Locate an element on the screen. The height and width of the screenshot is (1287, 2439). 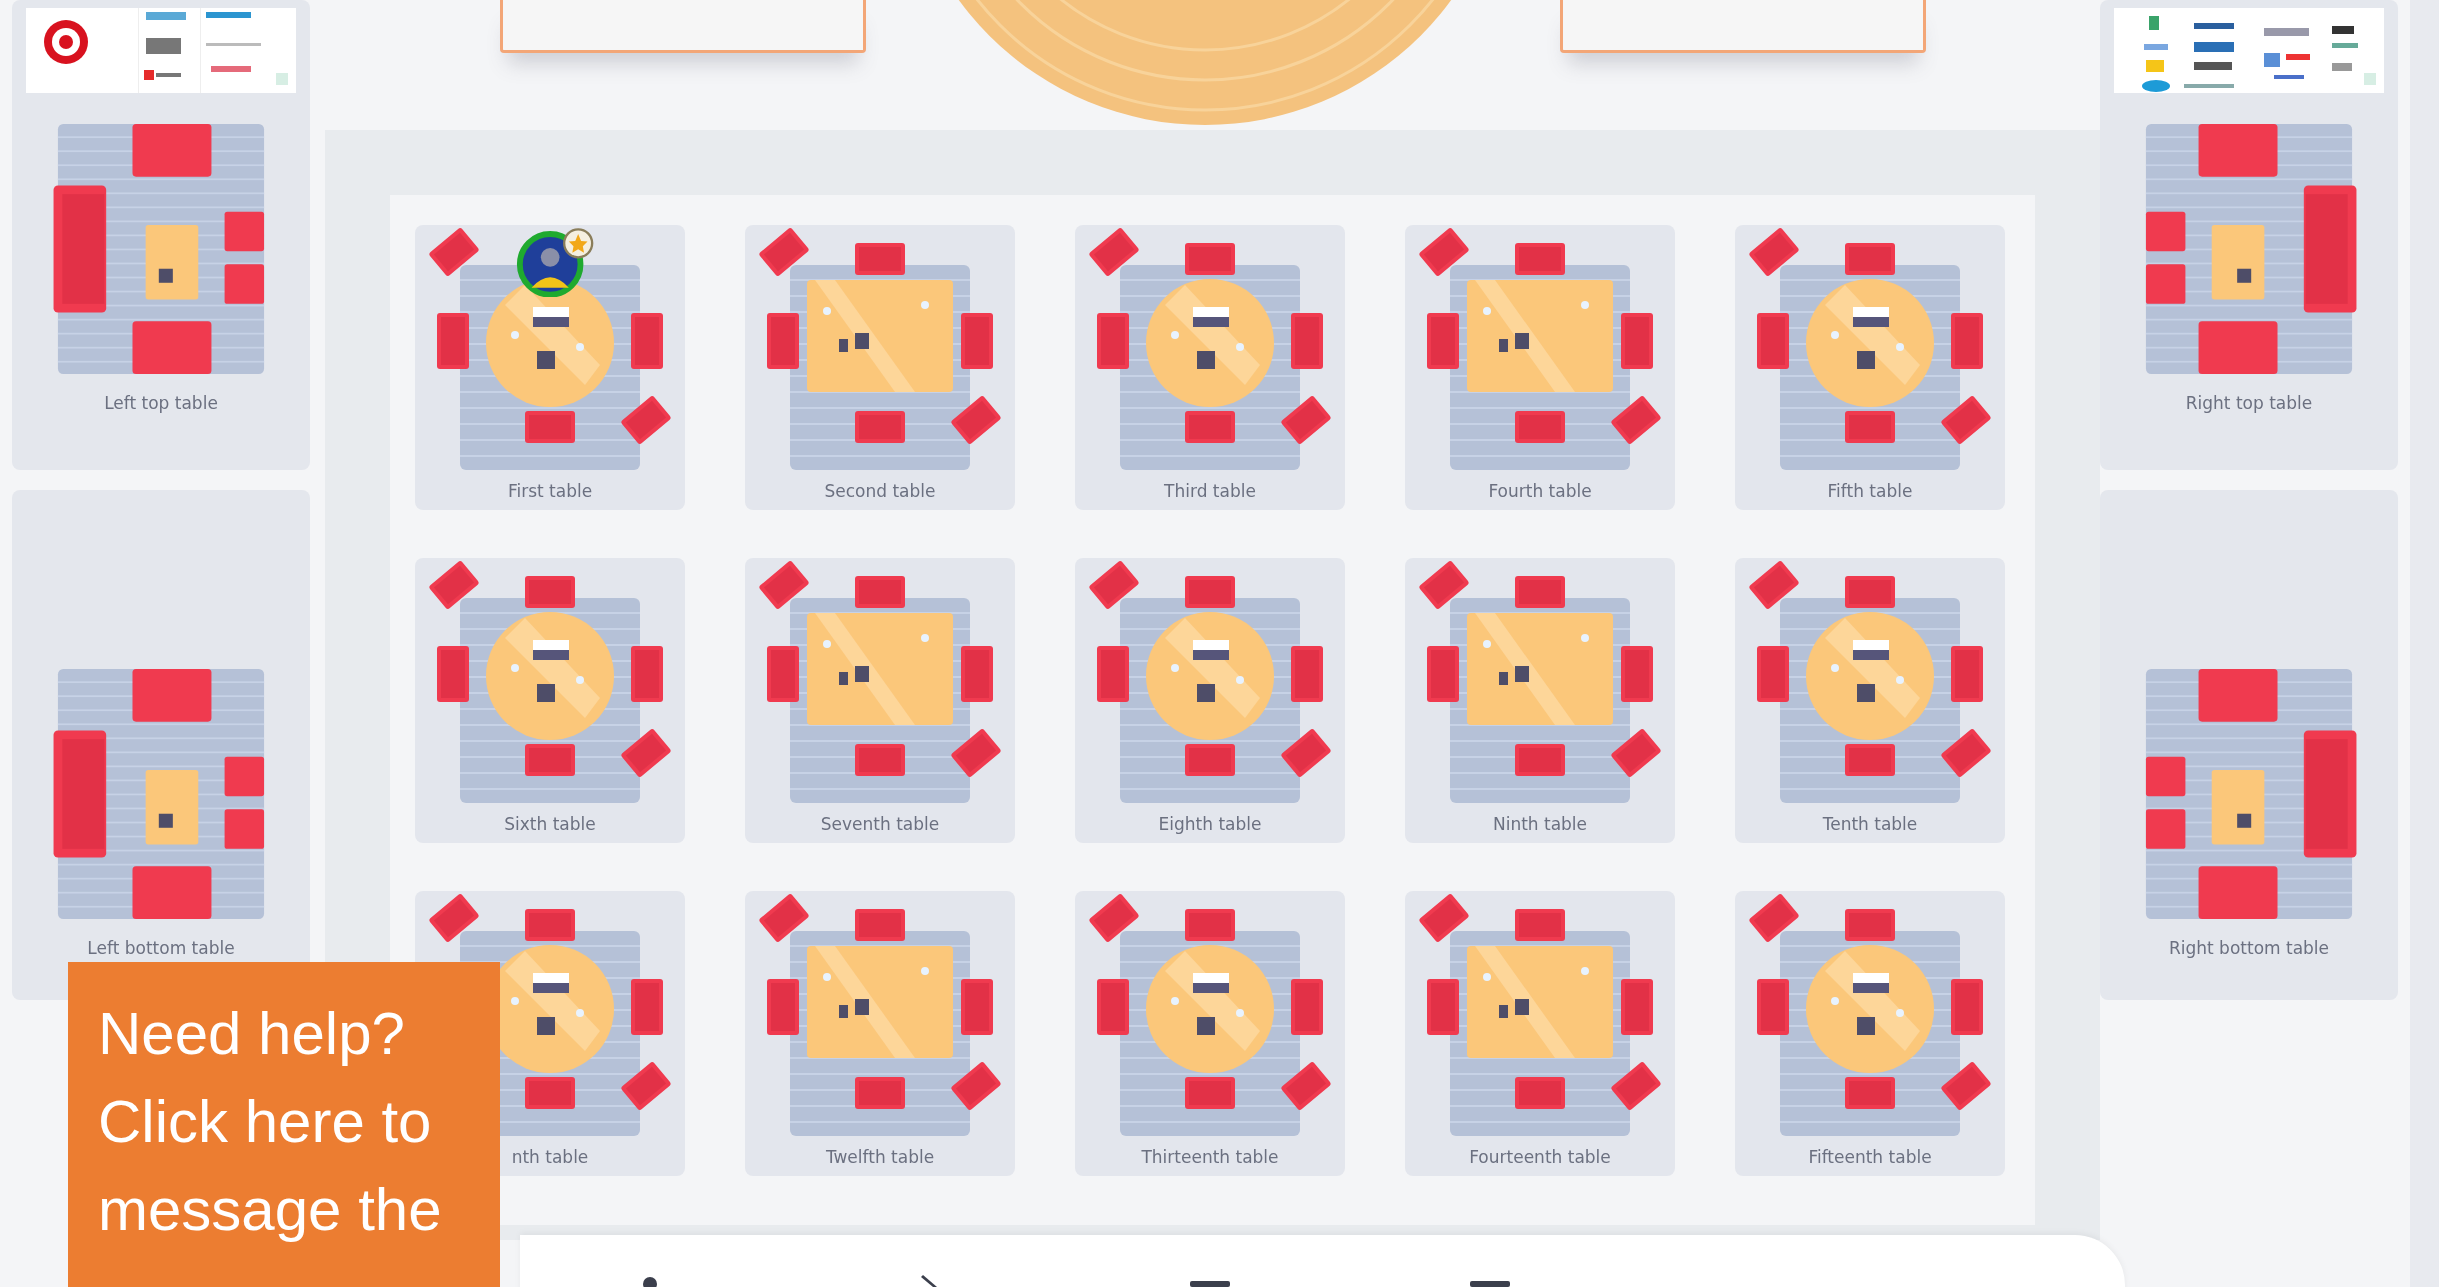
table-label: Eighth table is located at coordinates (1210, 824).